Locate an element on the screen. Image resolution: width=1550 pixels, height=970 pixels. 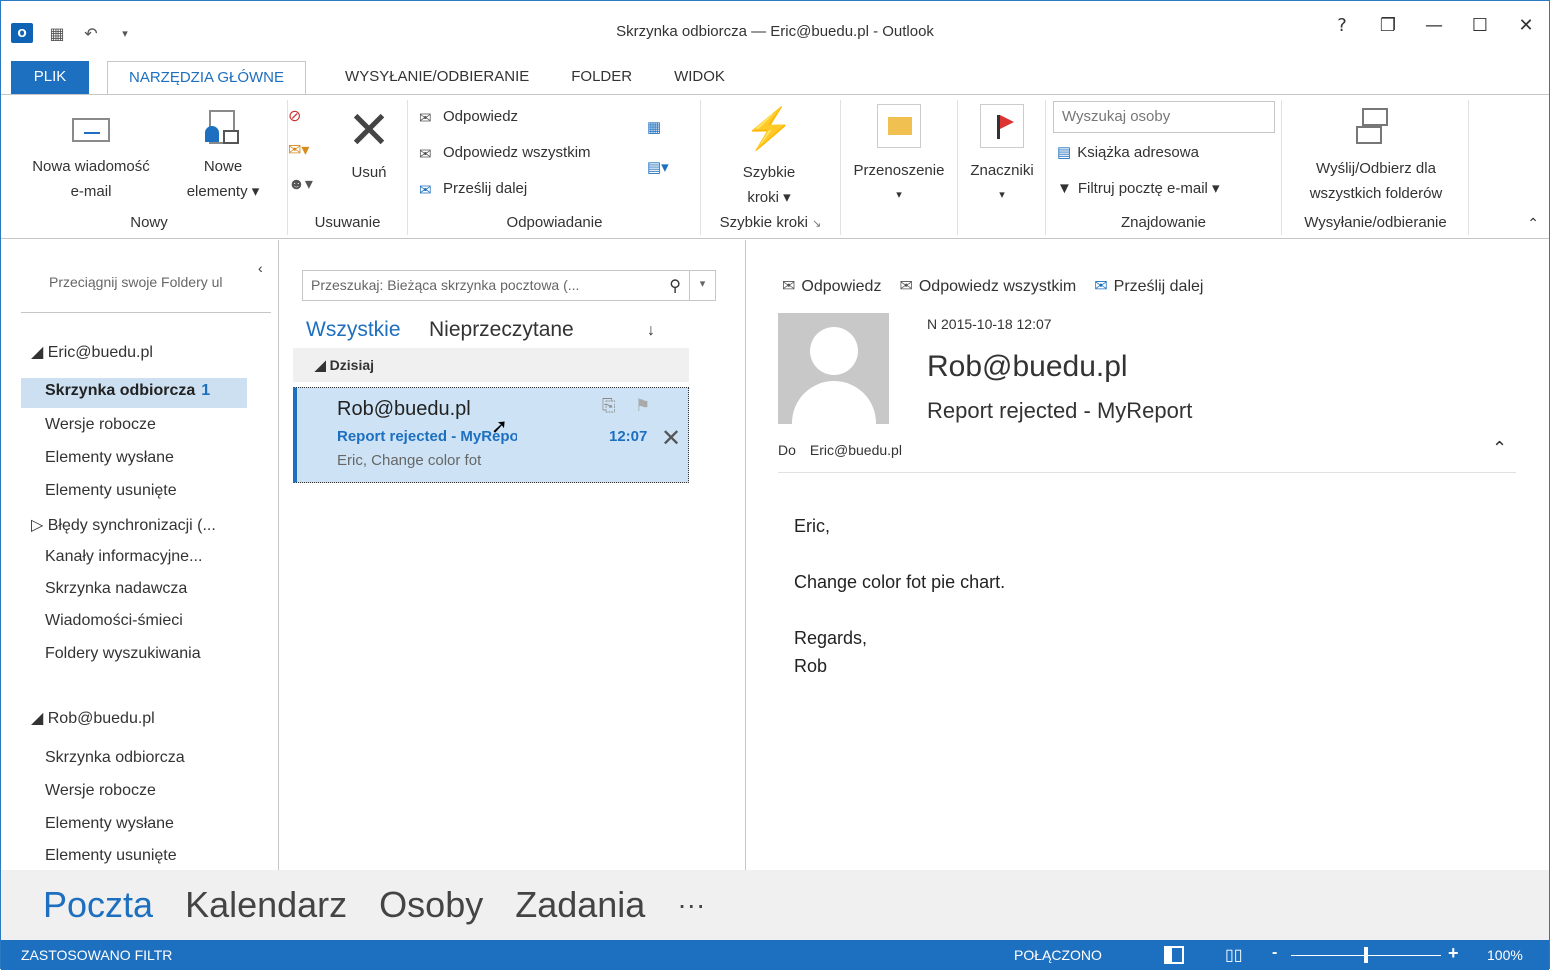
ribbon-display-options-button: ❐ is located at coordinates (1388, 25).